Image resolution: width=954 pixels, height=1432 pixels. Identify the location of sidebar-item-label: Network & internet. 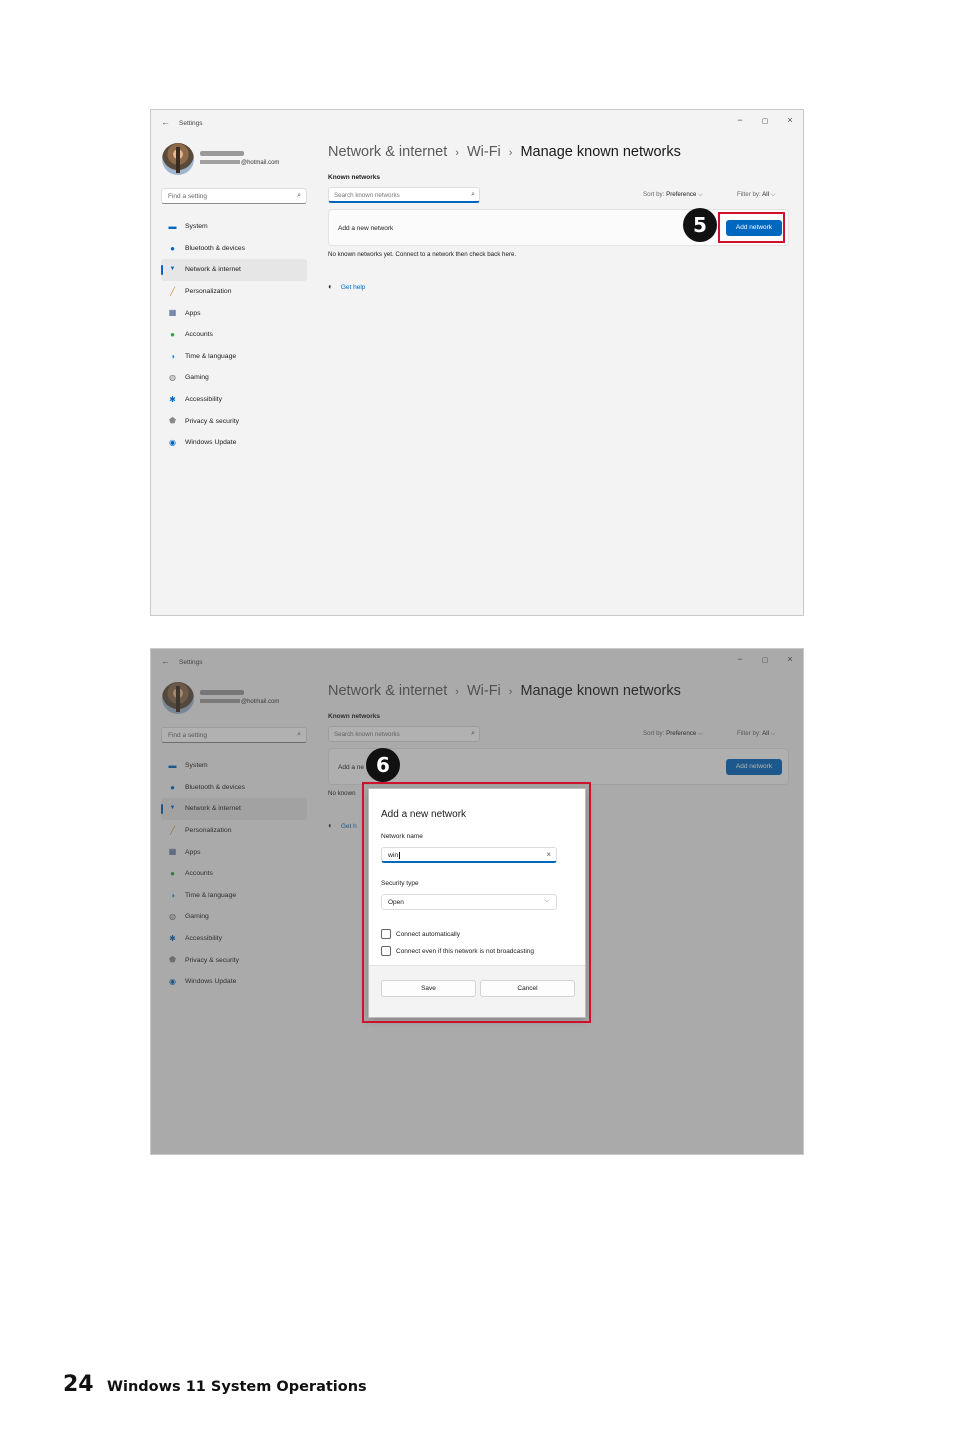
(213, 270).